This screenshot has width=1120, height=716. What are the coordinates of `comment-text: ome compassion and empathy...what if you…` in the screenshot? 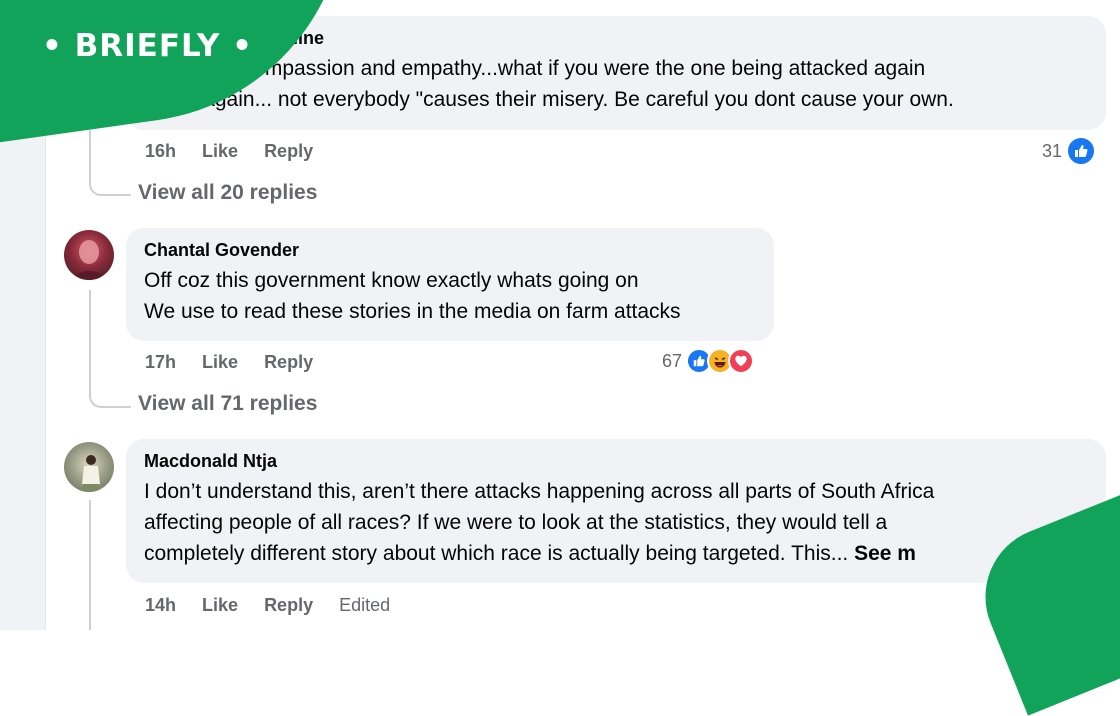 It's located at (617, 84).